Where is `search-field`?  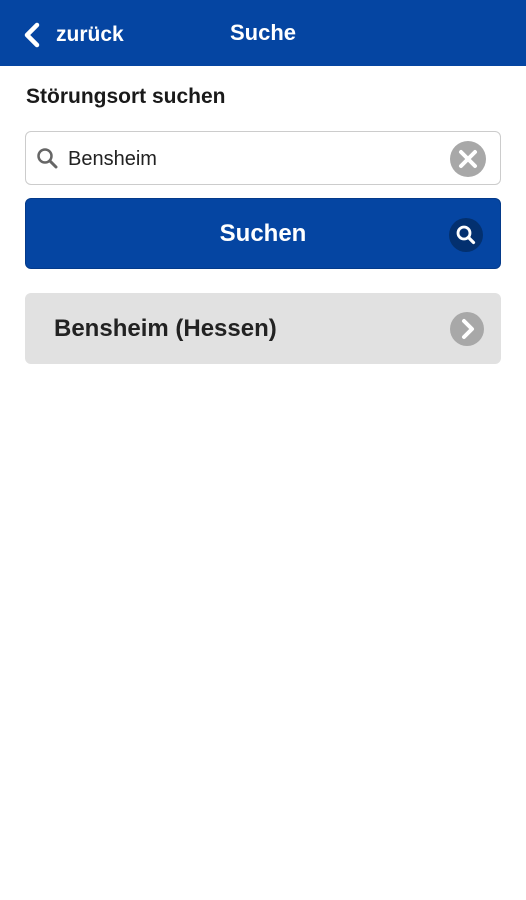
search-field is located at coordinates (263, 158).